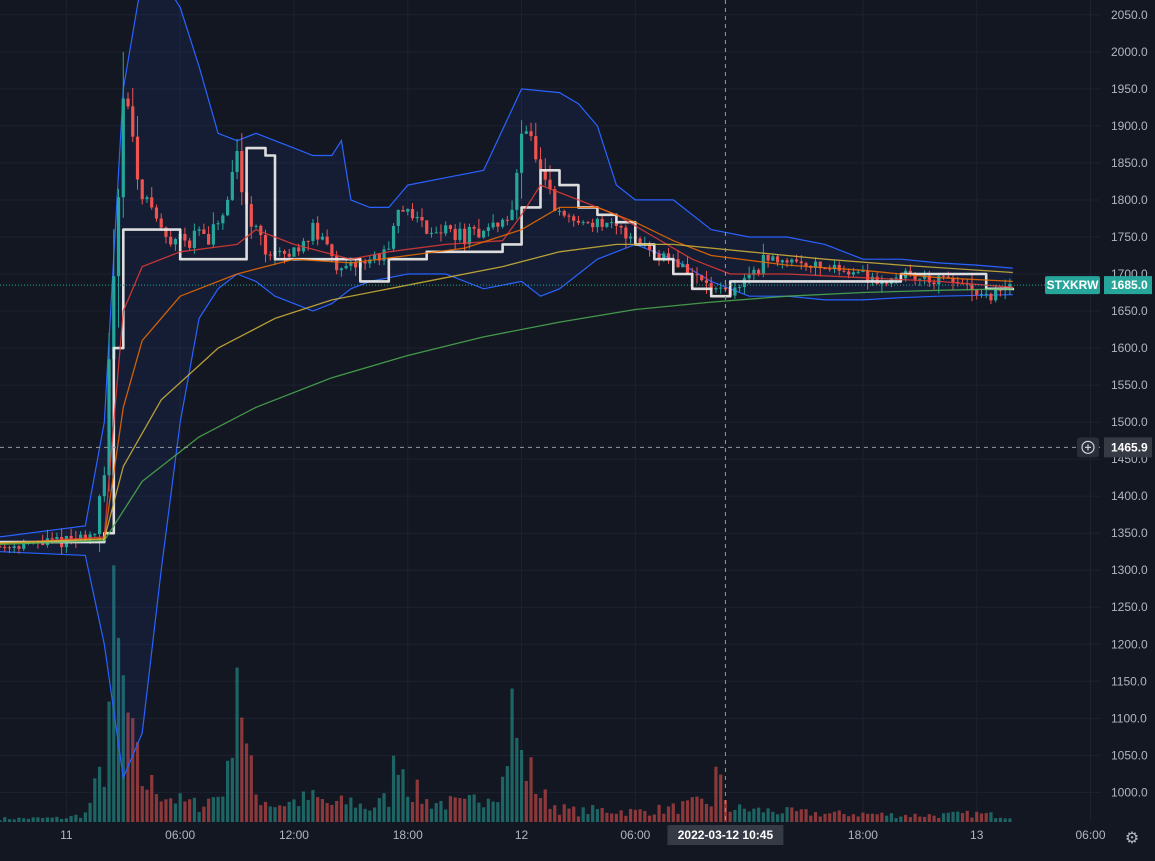  What do you see at coordinates (294, 835) in the screenshot?
I see `time-tick-label: 12:00` at bounding box center [294, 835].